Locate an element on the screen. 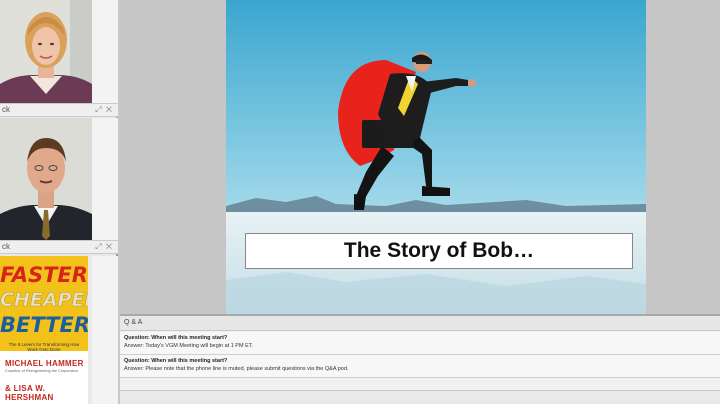  pod-panel-2-side is located at coordinates (105, 179).